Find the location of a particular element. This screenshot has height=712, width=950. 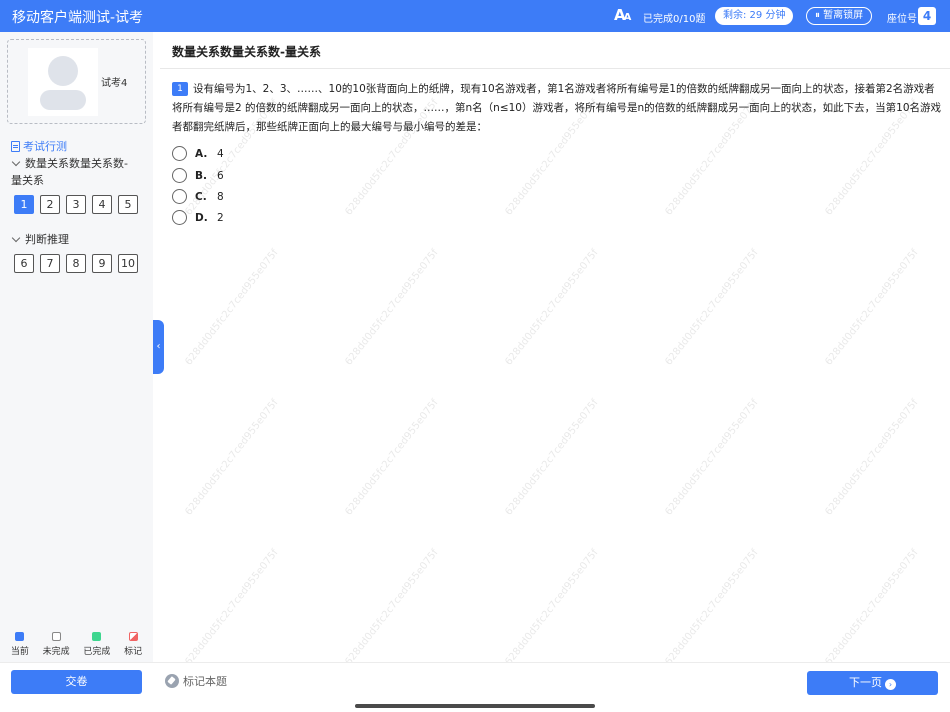

option-a: A. 4 is located at coordinates (198, 153).